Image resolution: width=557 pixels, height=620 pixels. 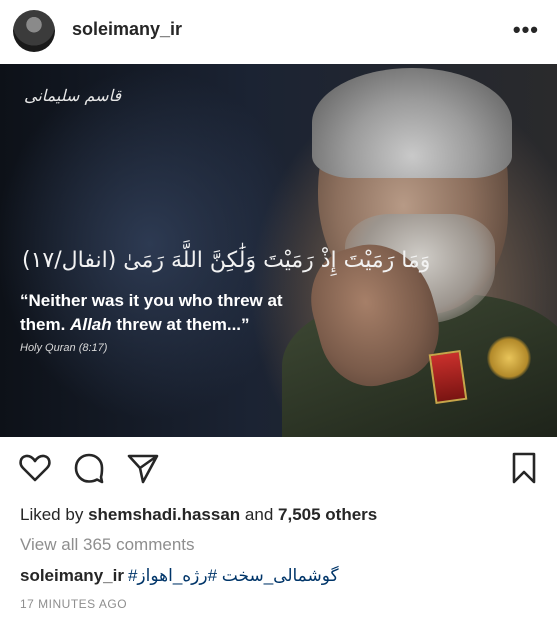 What do you see at coordinates (278, 32) in the screenshot?
I see `post-header: soleimany_ir •••` at bounding box center [278, 32].